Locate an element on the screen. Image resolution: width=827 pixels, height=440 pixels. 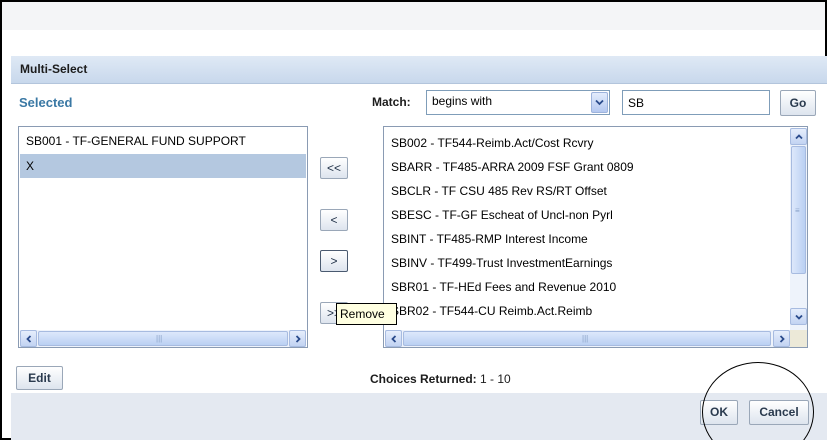
scrollbar-thumb: ≡ is located at coordinates (798, 210).